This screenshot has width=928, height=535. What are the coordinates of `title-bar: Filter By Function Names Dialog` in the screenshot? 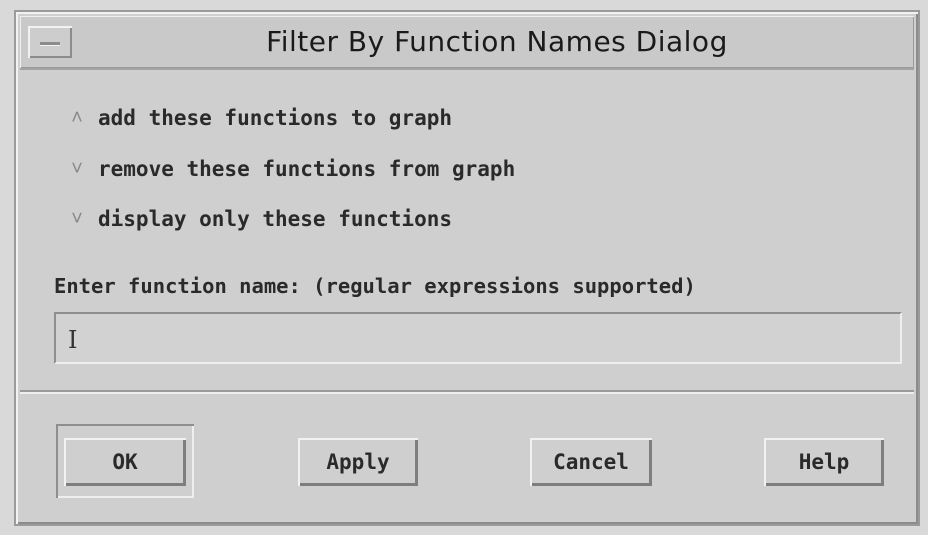 It's located at (467, 43).